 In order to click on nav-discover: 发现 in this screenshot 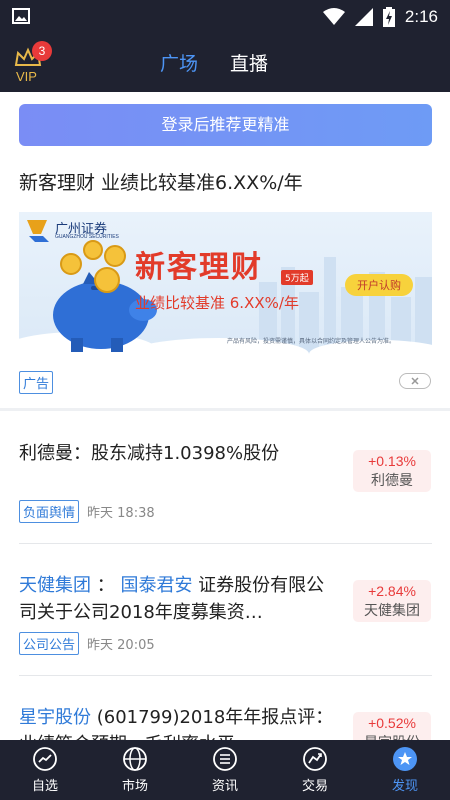, I will do `click(405, 770)`.